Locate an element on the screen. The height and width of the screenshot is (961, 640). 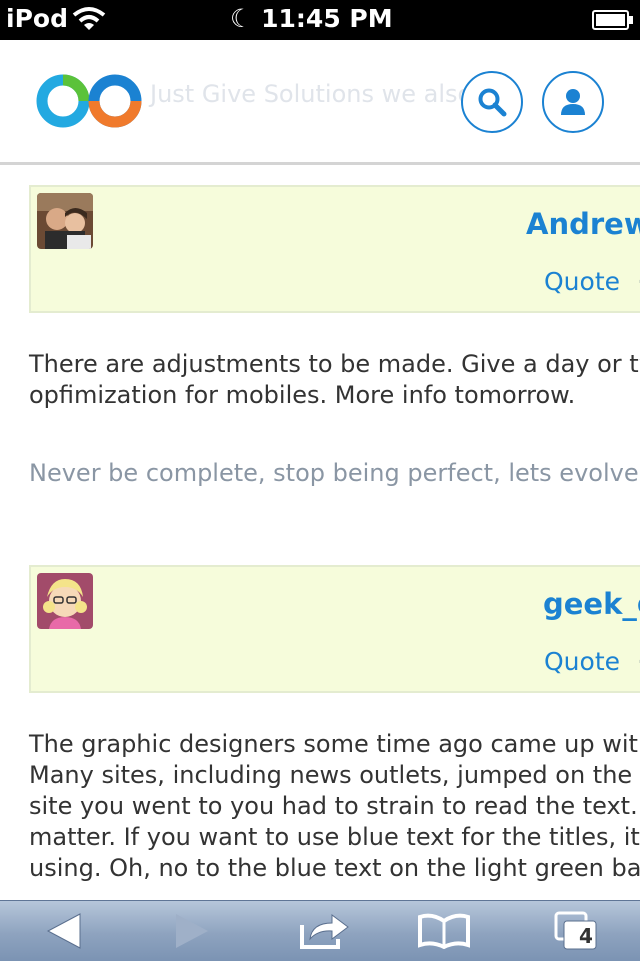
bookmarks-button is located at coordinates (444, 931).